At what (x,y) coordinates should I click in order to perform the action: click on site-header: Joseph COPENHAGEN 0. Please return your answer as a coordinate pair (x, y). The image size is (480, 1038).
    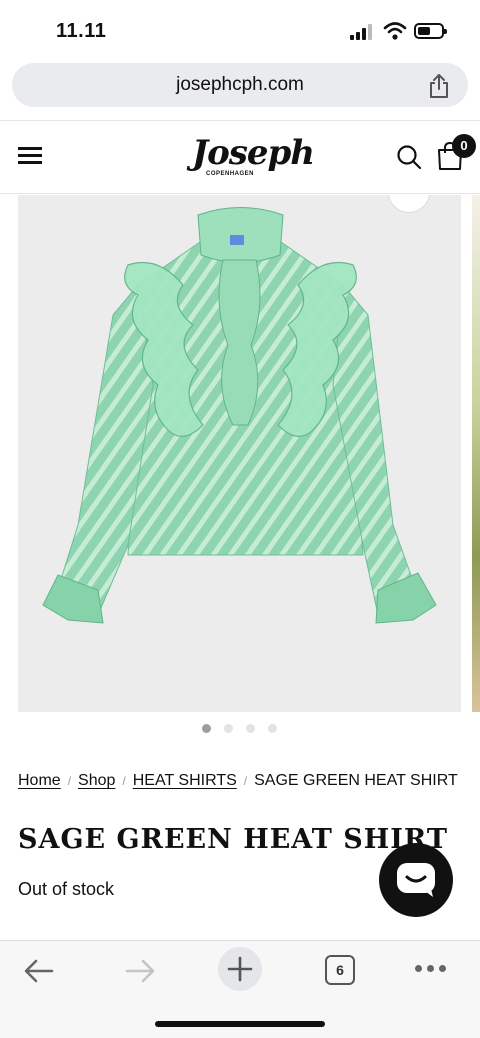
    Looking at the image, I should click on (240, 157).